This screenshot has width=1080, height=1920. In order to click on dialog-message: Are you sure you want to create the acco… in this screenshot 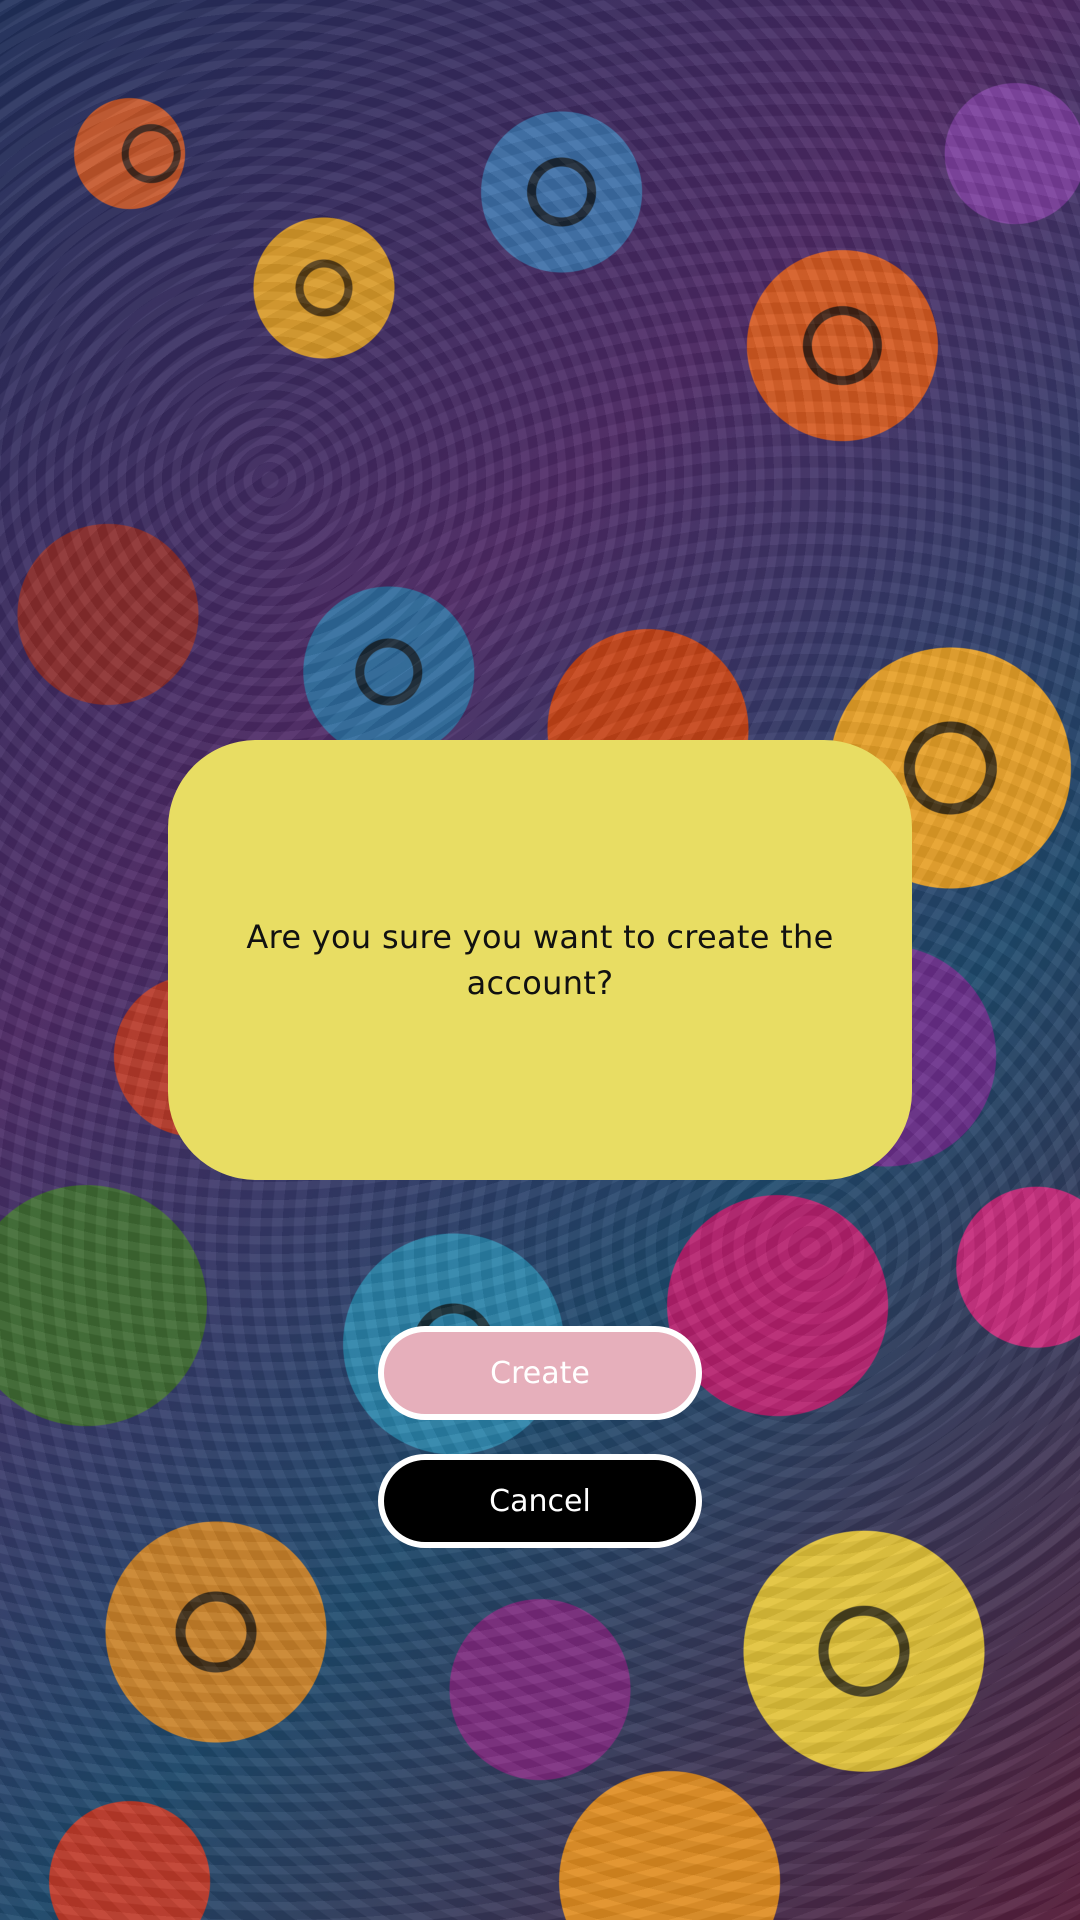, I will do `click(540, 960)`.